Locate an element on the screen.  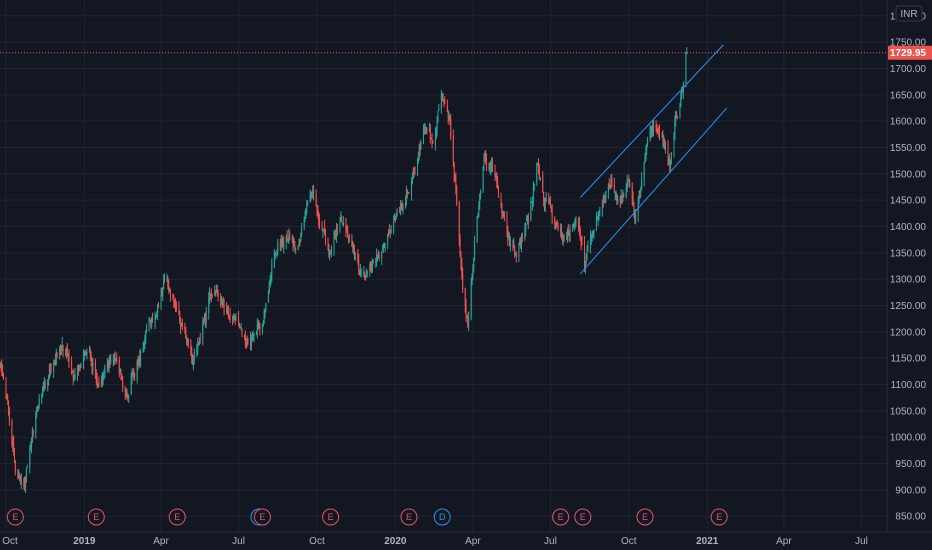
x-tick-label: 2020 is located at coordinates (395, 541).